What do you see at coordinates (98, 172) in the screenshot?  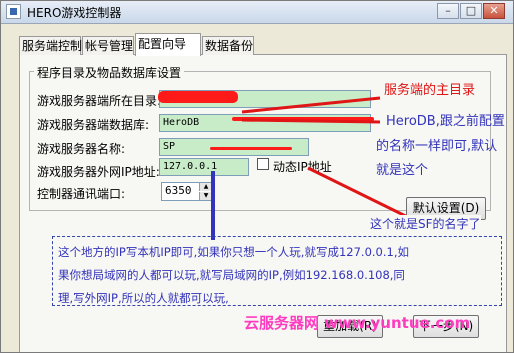 I see `external-ip-label: 游戏服务器外网IP地址:` at bounding box center [98, 172].